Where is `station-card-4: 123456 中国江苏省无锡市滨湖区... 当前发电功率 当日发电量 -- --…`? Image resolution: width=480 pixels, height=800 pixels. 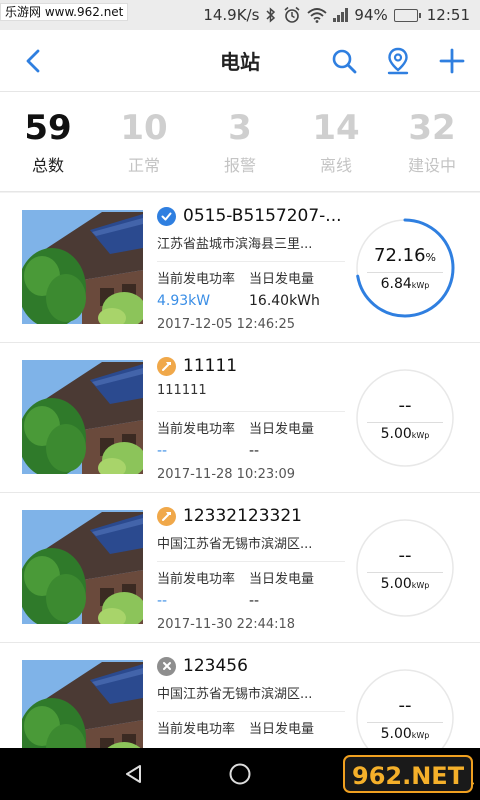 station-card-4: 123456 中国江苏省无锡市滨湖区... 当前发电功率 当日发电量 -- --… is located at coordinates (240, 695).